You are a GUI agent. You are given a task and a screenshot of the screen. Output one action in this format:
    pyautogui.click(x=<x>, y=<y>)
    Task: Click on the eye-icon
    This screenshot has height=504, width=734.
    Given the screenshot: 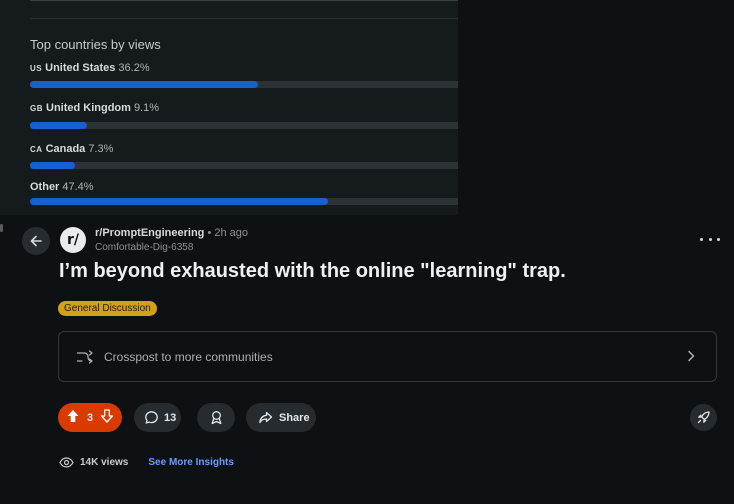 What is the action you would take?
    pyautogui.click(x=66, y=462)
    